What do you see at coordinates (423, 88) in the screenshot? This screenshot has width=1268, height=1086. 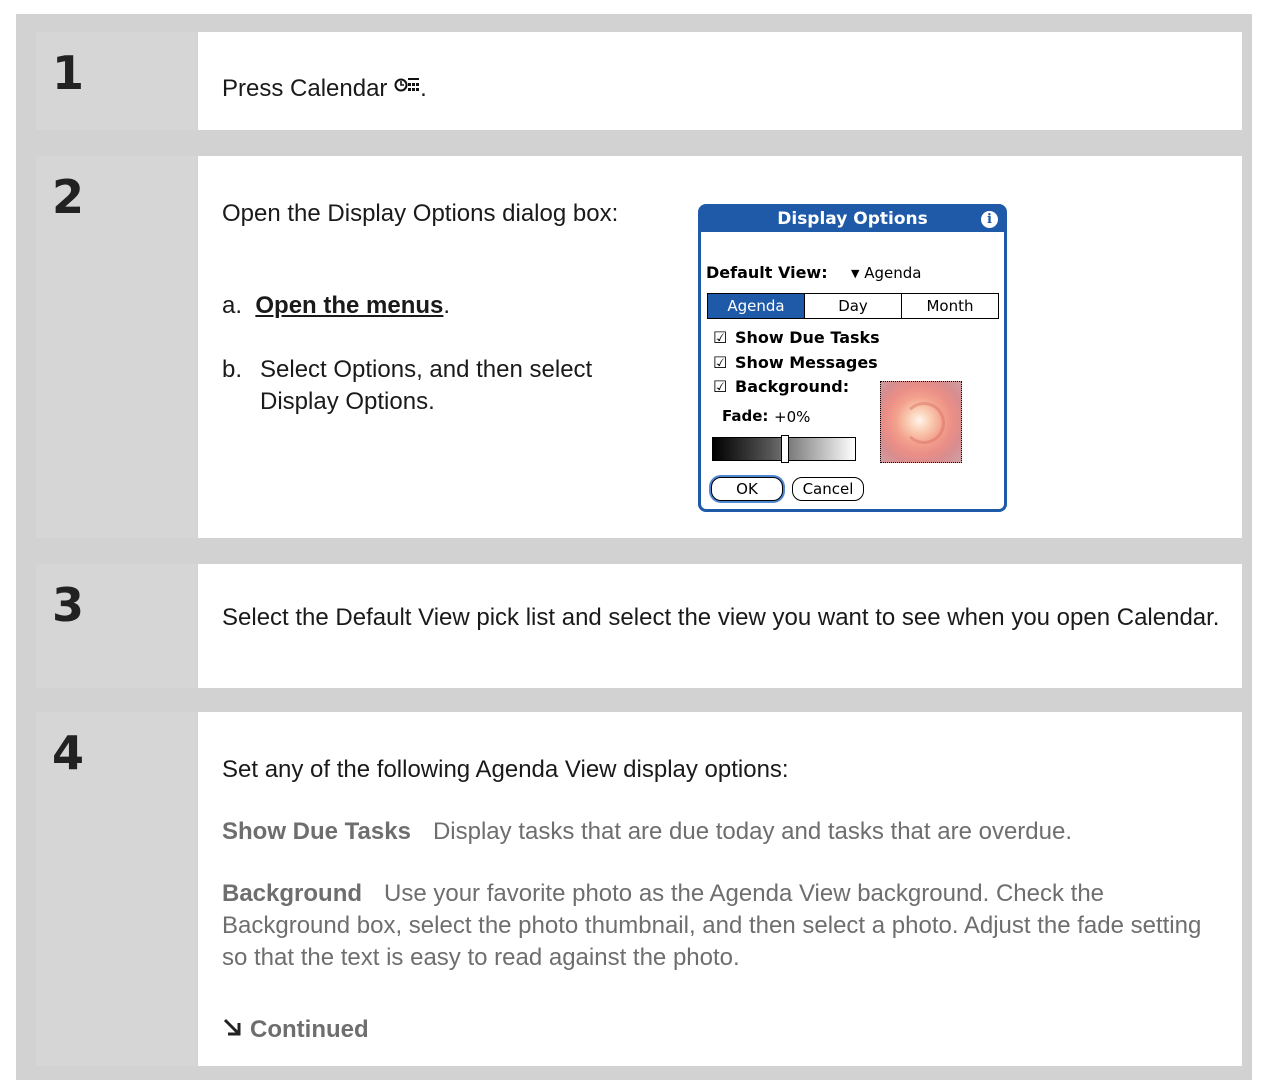 I see `step-1-text-after: .` at bounding box center [423, 88].